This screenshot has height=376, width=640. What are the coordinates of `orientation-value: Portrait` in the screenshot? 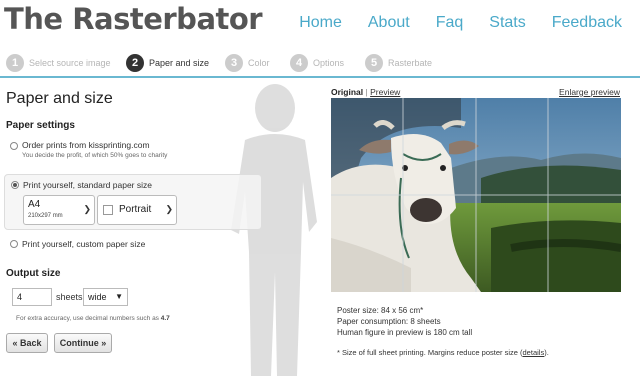 It's located at (135, 209).